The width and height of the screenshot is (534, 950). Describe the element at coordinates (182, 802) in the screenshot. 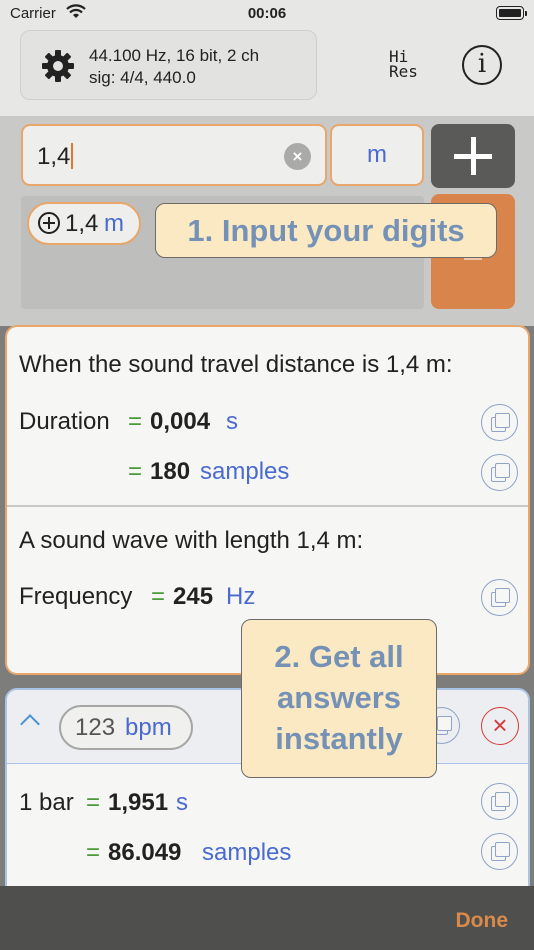

I see `bar-duration-unit: s` at that location.